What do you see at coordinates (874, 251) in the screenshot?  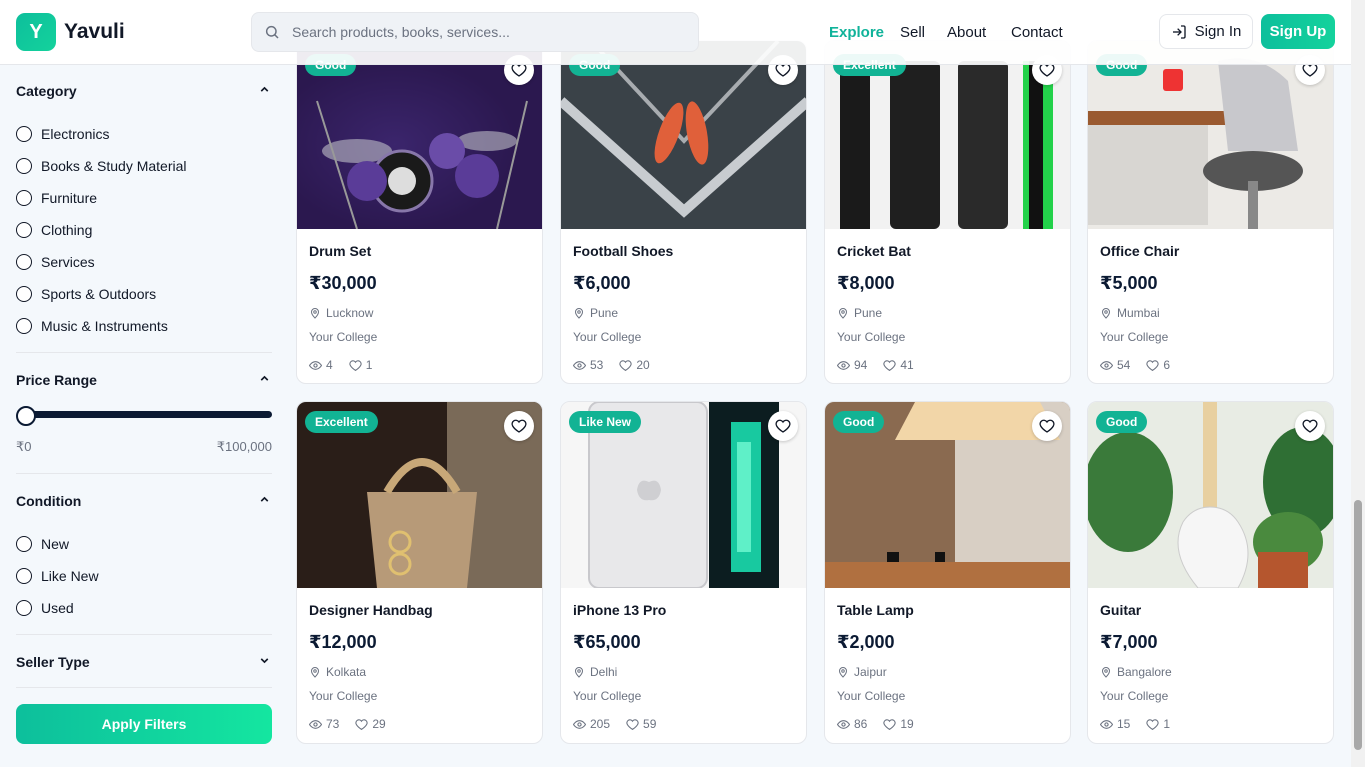 I see `product-title: Cricket Bat` at bounding box center [874, 251].